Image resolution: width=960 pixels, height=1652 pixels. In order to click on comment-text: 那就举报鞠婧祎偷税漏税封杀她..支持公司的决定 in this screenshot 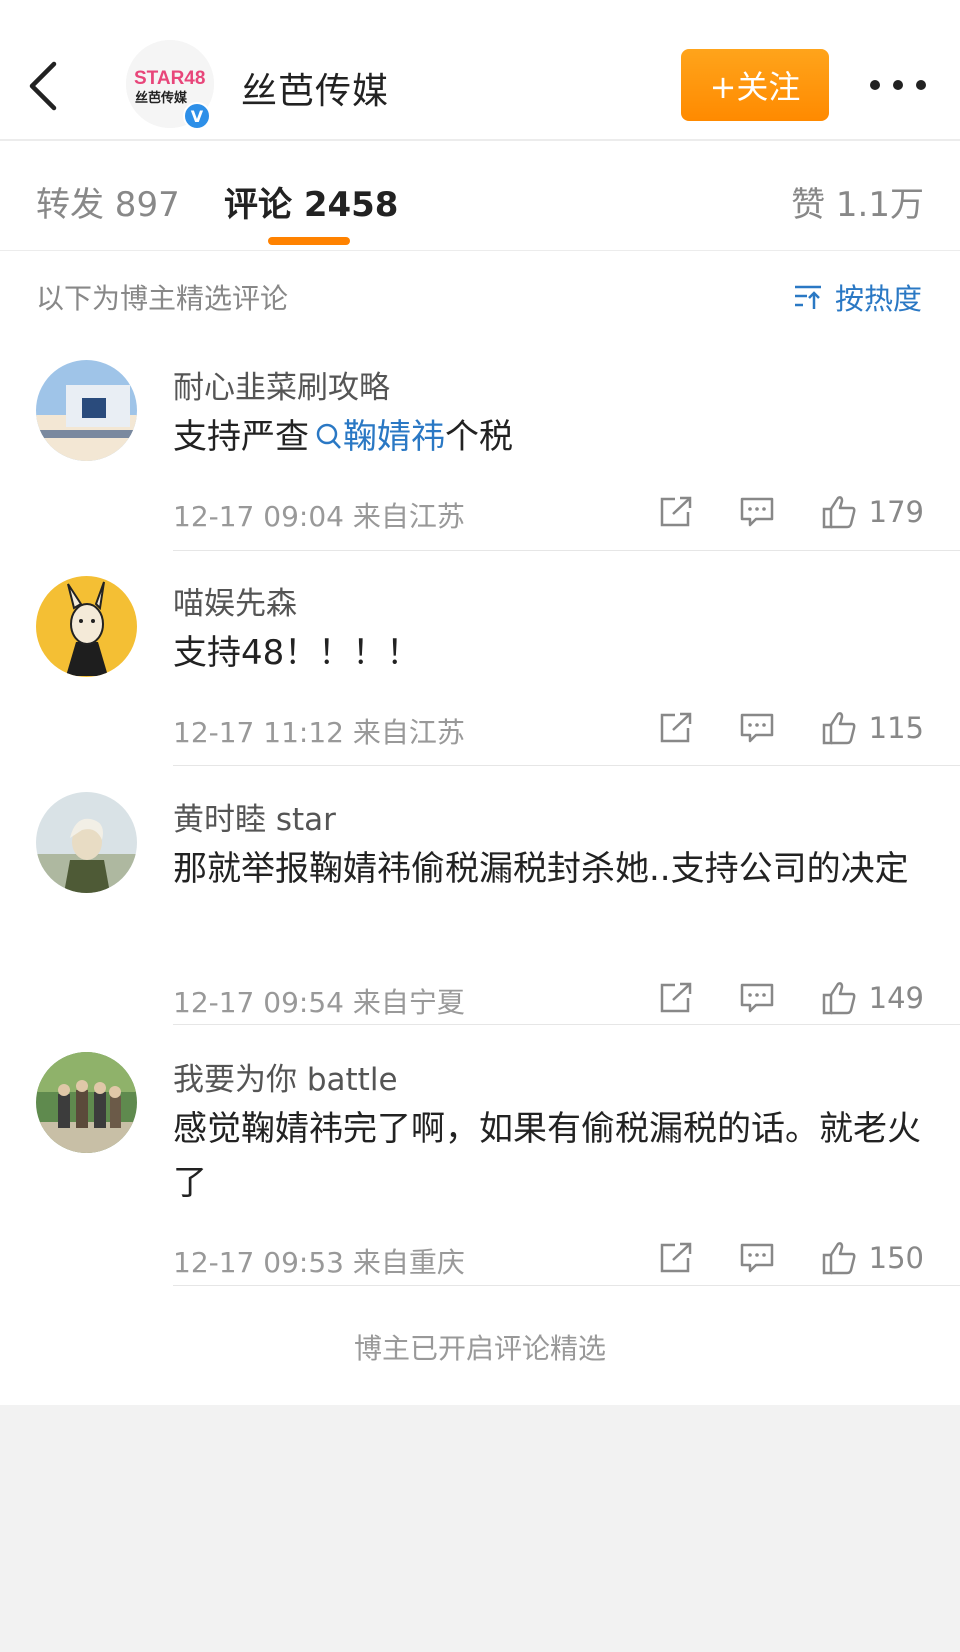, I will do `click(541, 869)`.